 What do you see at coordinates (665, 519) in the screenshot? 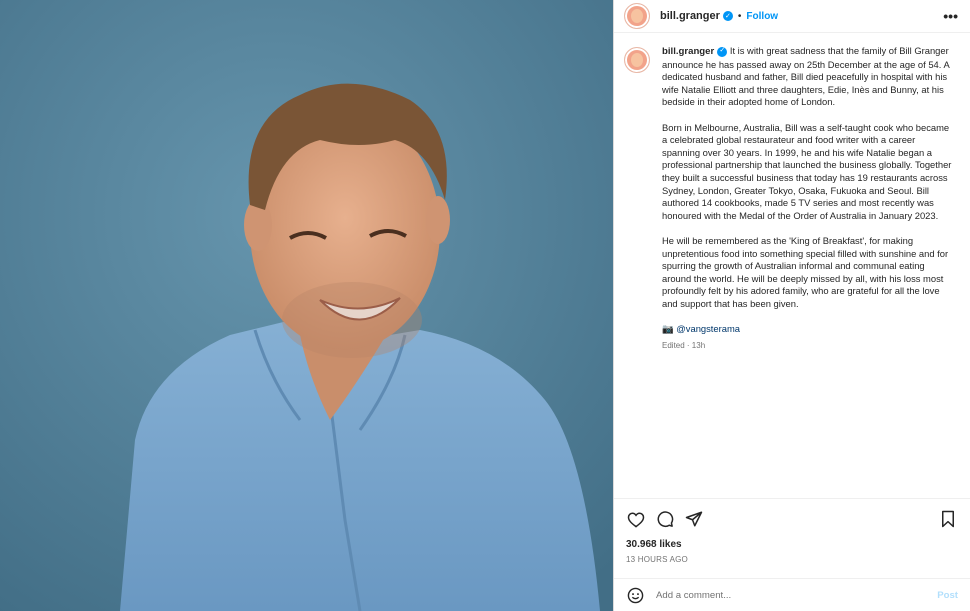
I see `comment-icon` at bounding box center [665, 519].